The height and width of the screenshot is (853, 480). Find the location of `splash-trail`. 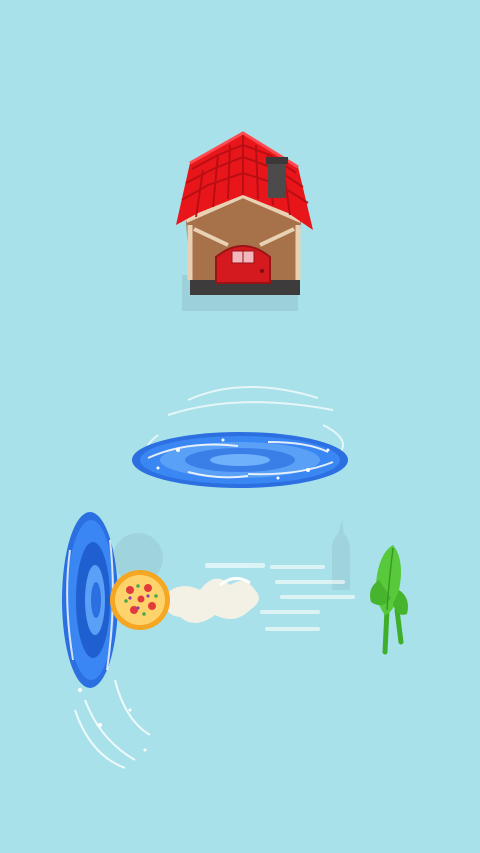

splash-trail is located at coordinates (259, 597).